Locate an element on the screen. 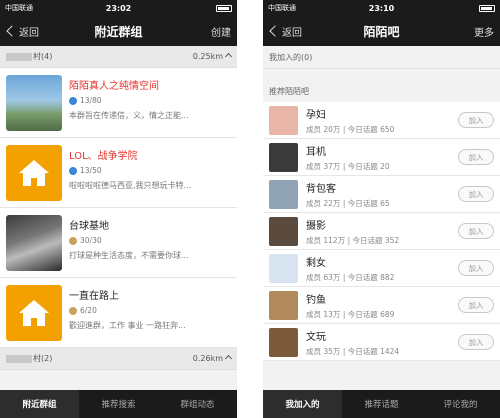 The image size is (500, 418). bar-topics: 今日话题 1424 is located at coordinates (373, 351).